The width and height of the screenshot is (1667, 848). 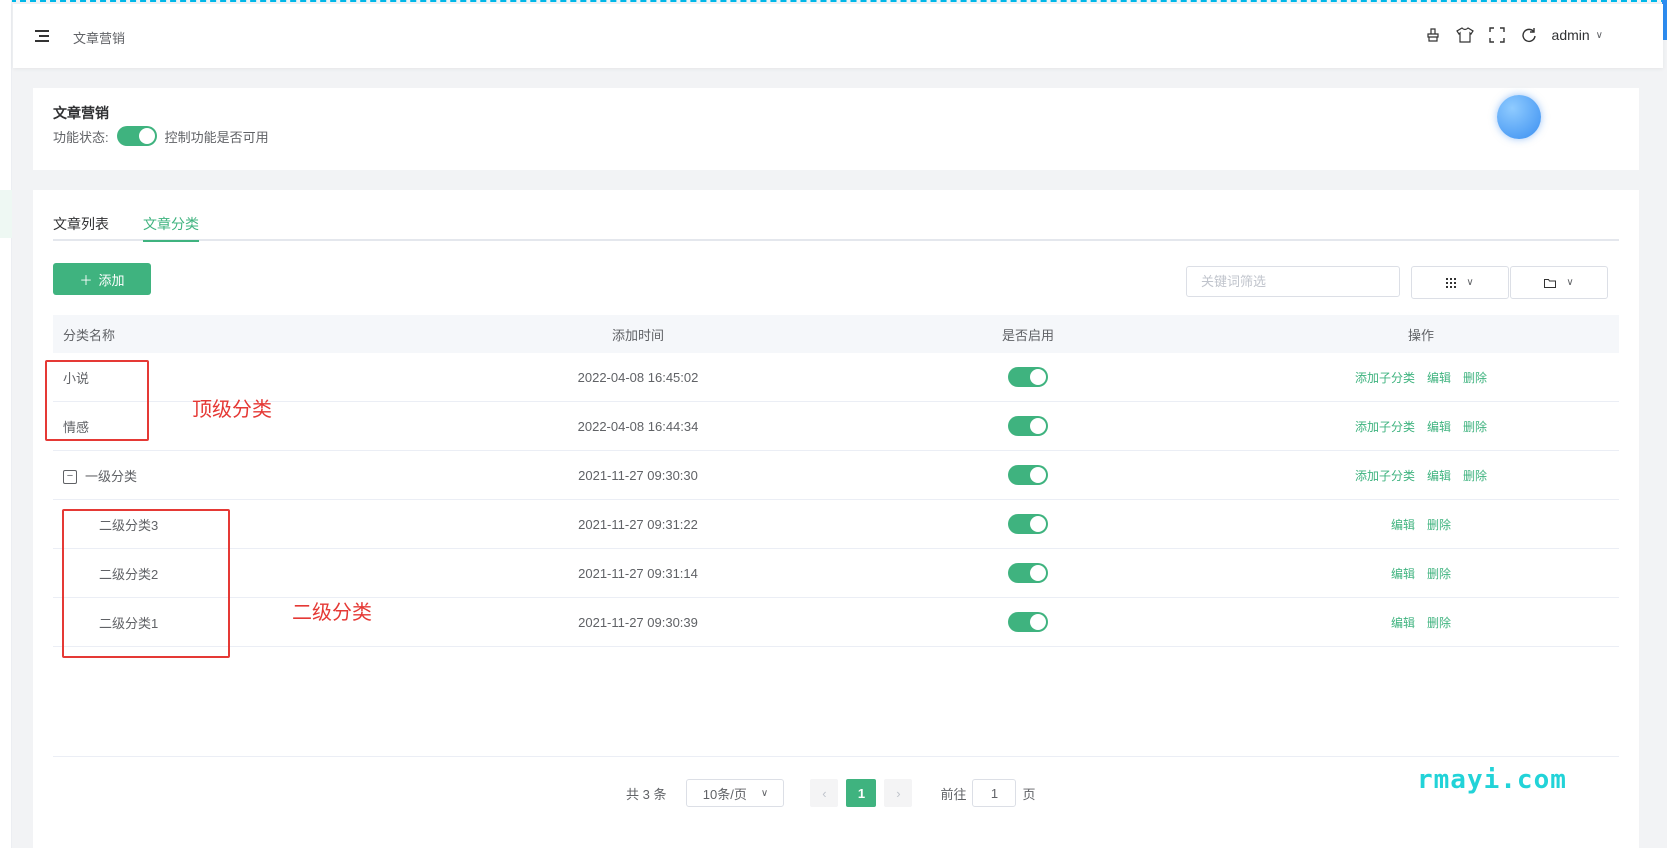 What do you see at coordinates (161, 136) in the screenshot?
I see `feature-status-row: 功能状态: 控制功能是否可用` at bounding box center [161, 136].